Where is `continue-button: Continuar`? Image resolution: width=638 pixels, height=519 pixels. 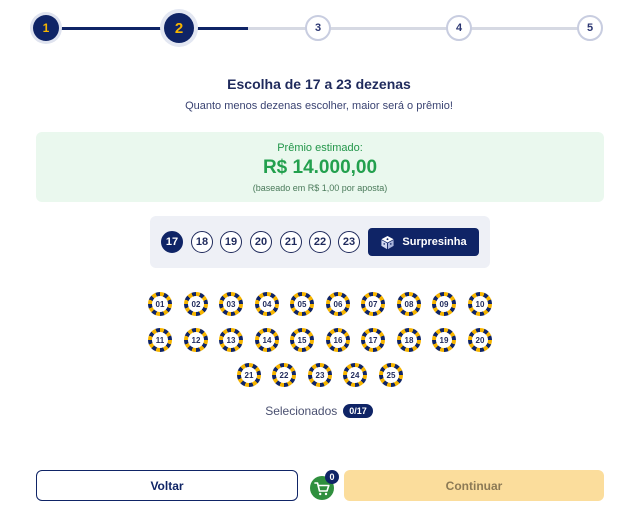 continue-button: Continuar is located at coordinates (474, 485).